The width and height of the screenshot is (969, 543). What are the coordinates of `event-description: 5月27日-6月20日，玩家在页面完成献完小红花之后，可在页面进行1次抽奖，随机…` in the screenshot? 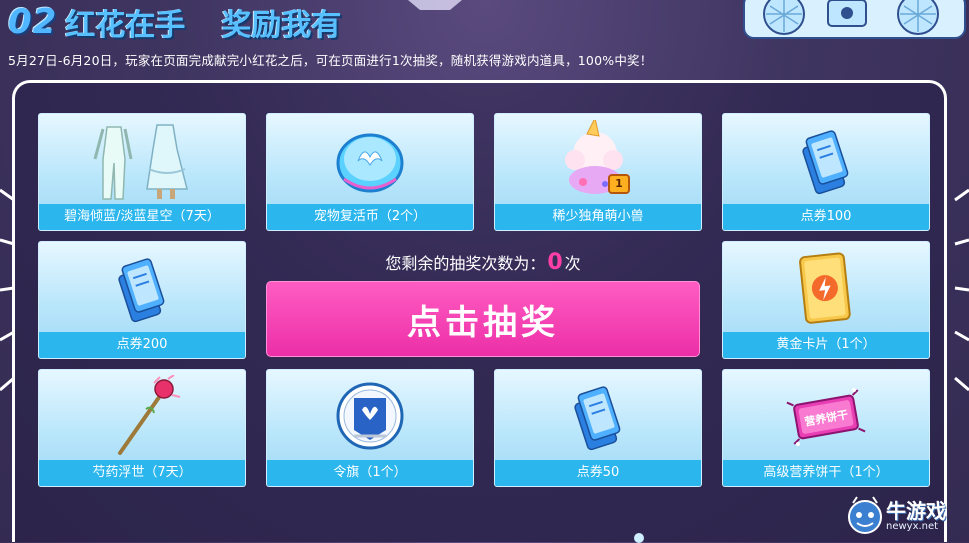 It's located at (330, 60).